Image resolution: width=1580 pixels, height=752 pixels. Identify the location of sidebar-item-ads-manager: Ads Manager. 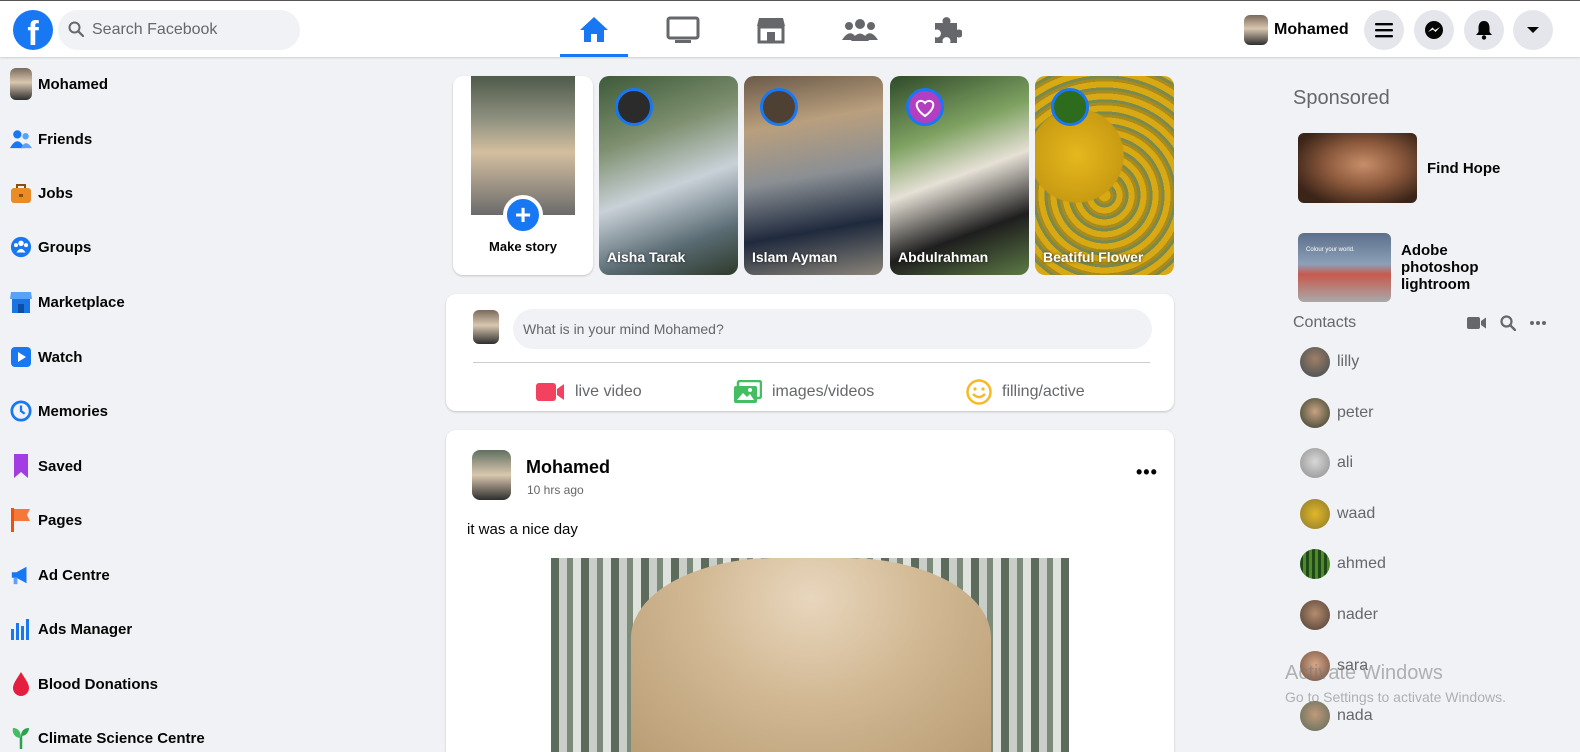
(71, 629).